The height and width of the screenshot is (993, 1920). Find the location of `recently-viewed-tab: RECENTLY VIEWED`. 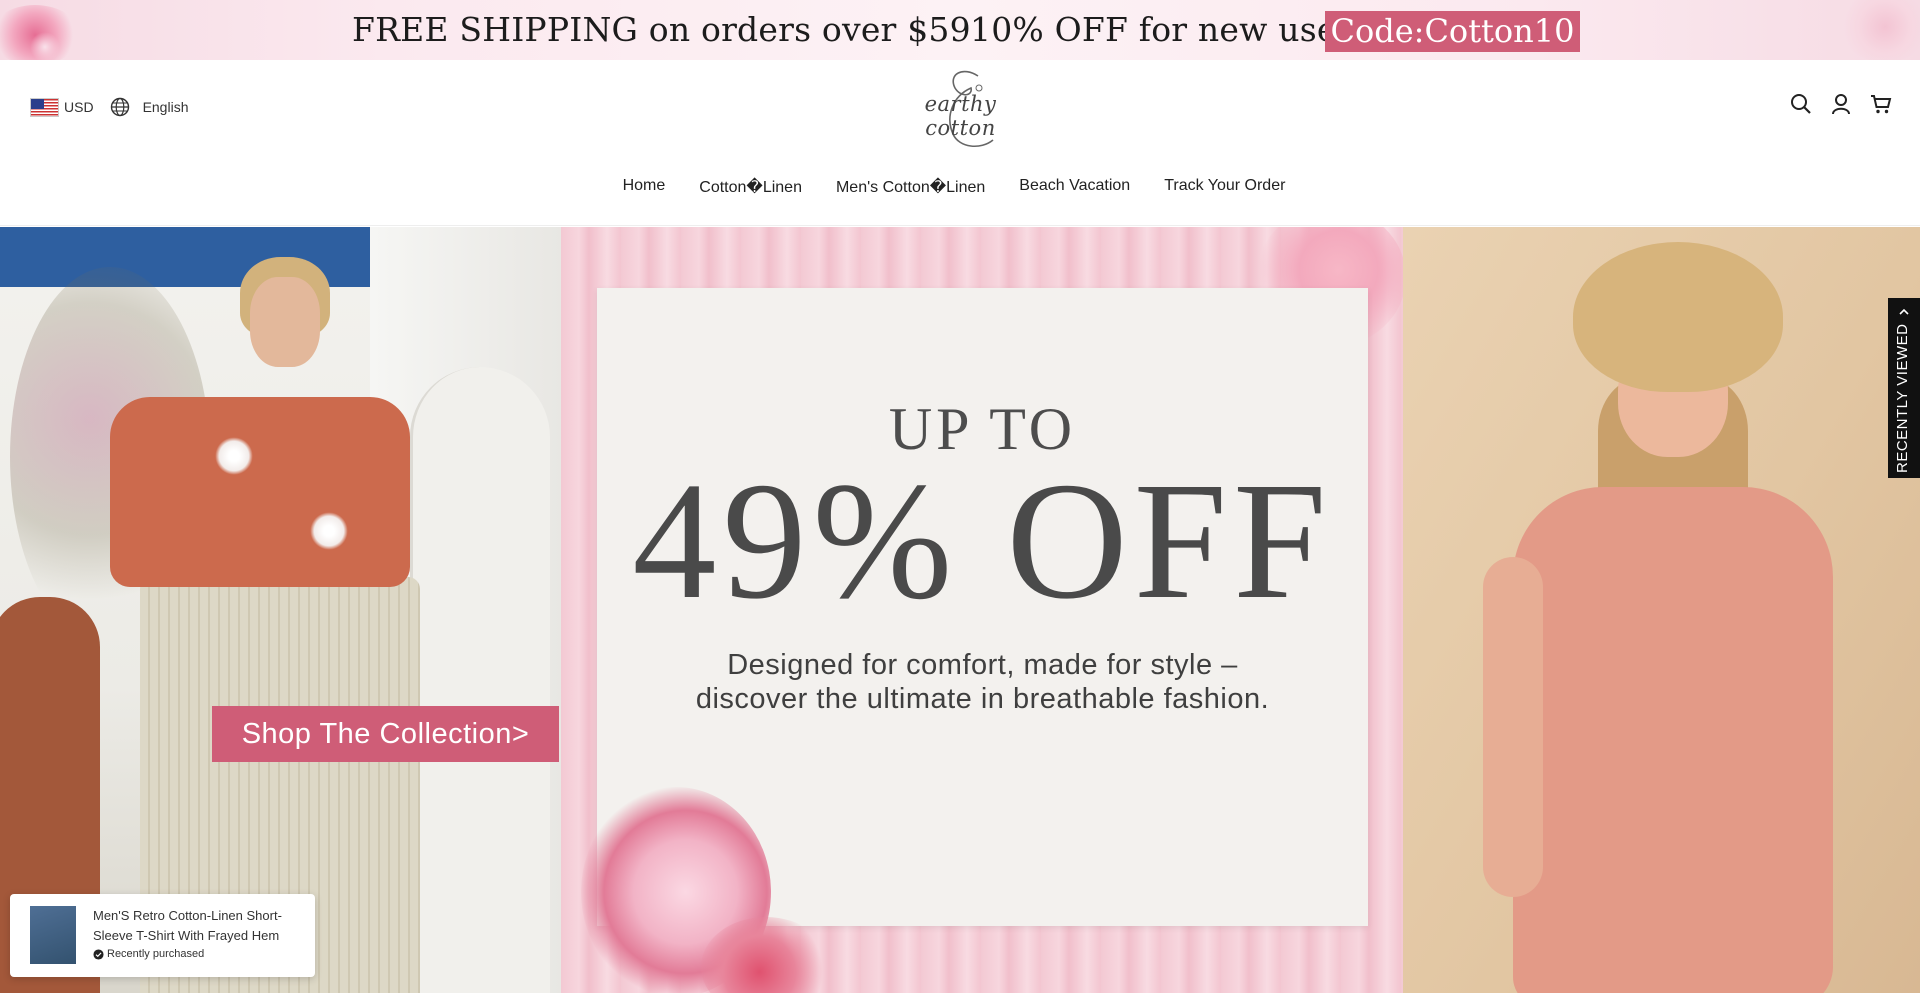

recently-viewed-tab: RECENTLY VIEWED is located at coordinates (1904, 388).